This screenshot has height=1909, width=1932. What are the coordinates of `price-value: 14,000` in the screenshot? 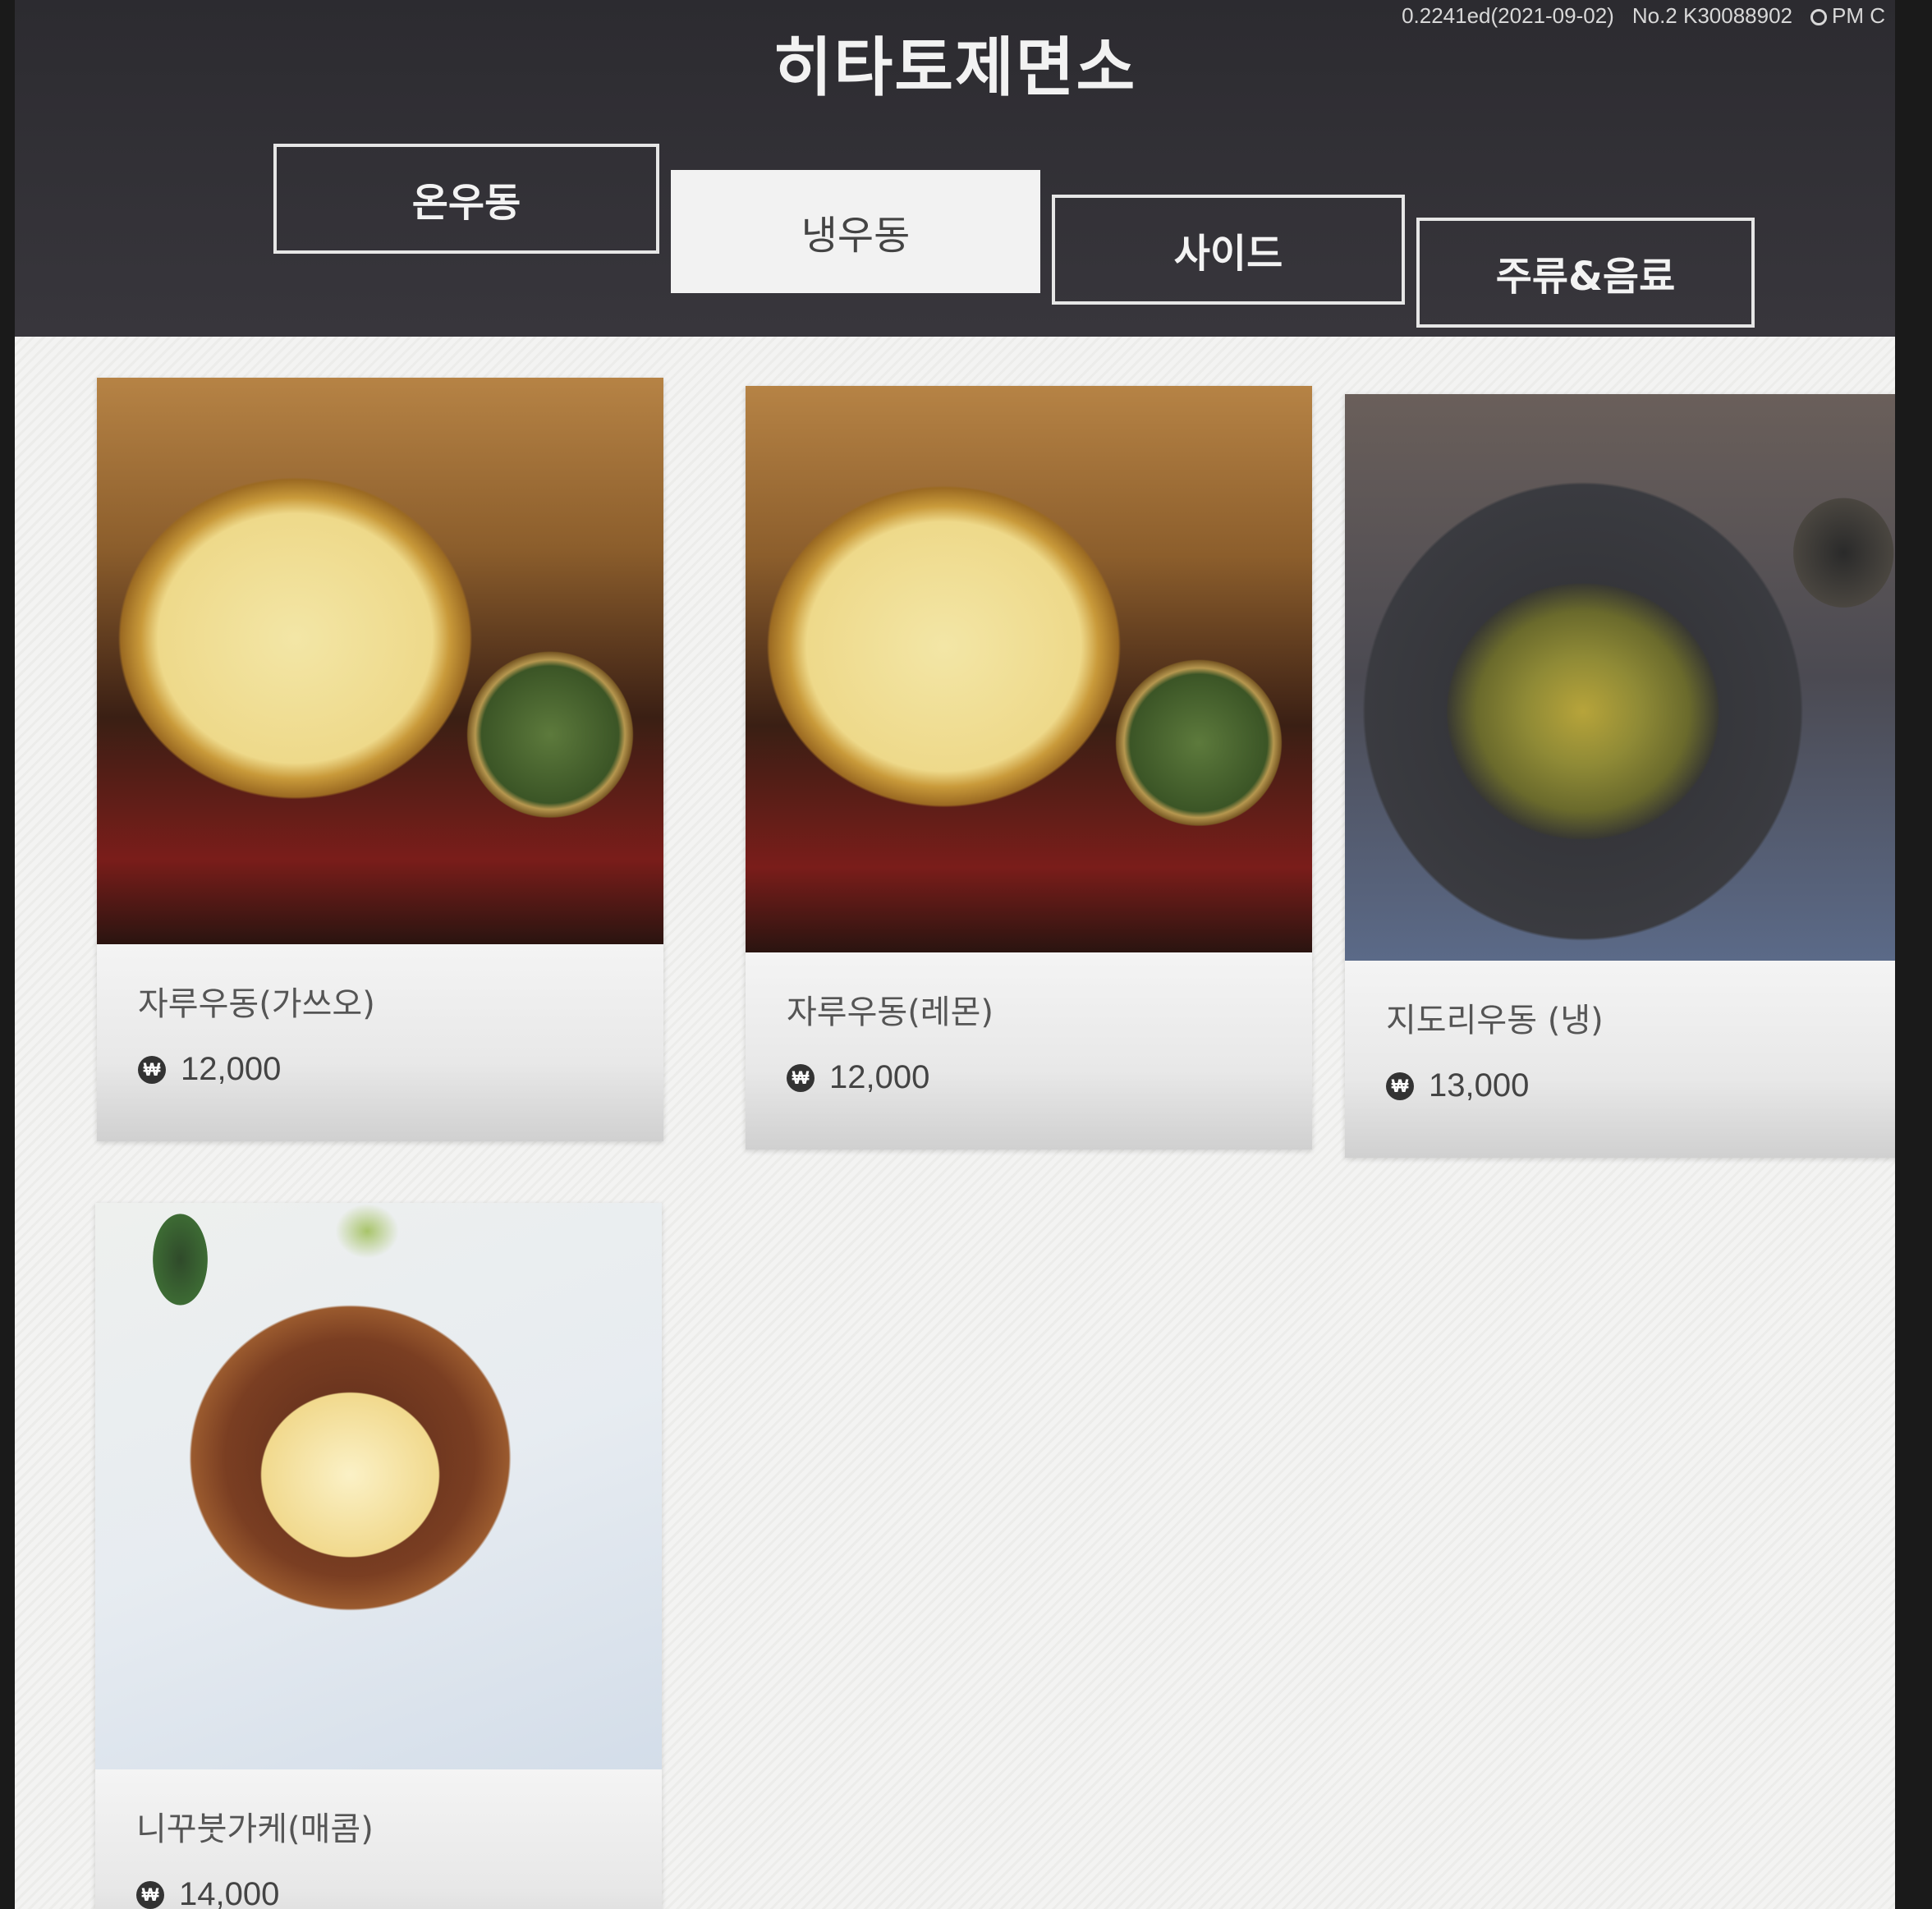 It's located at (229, 1892).